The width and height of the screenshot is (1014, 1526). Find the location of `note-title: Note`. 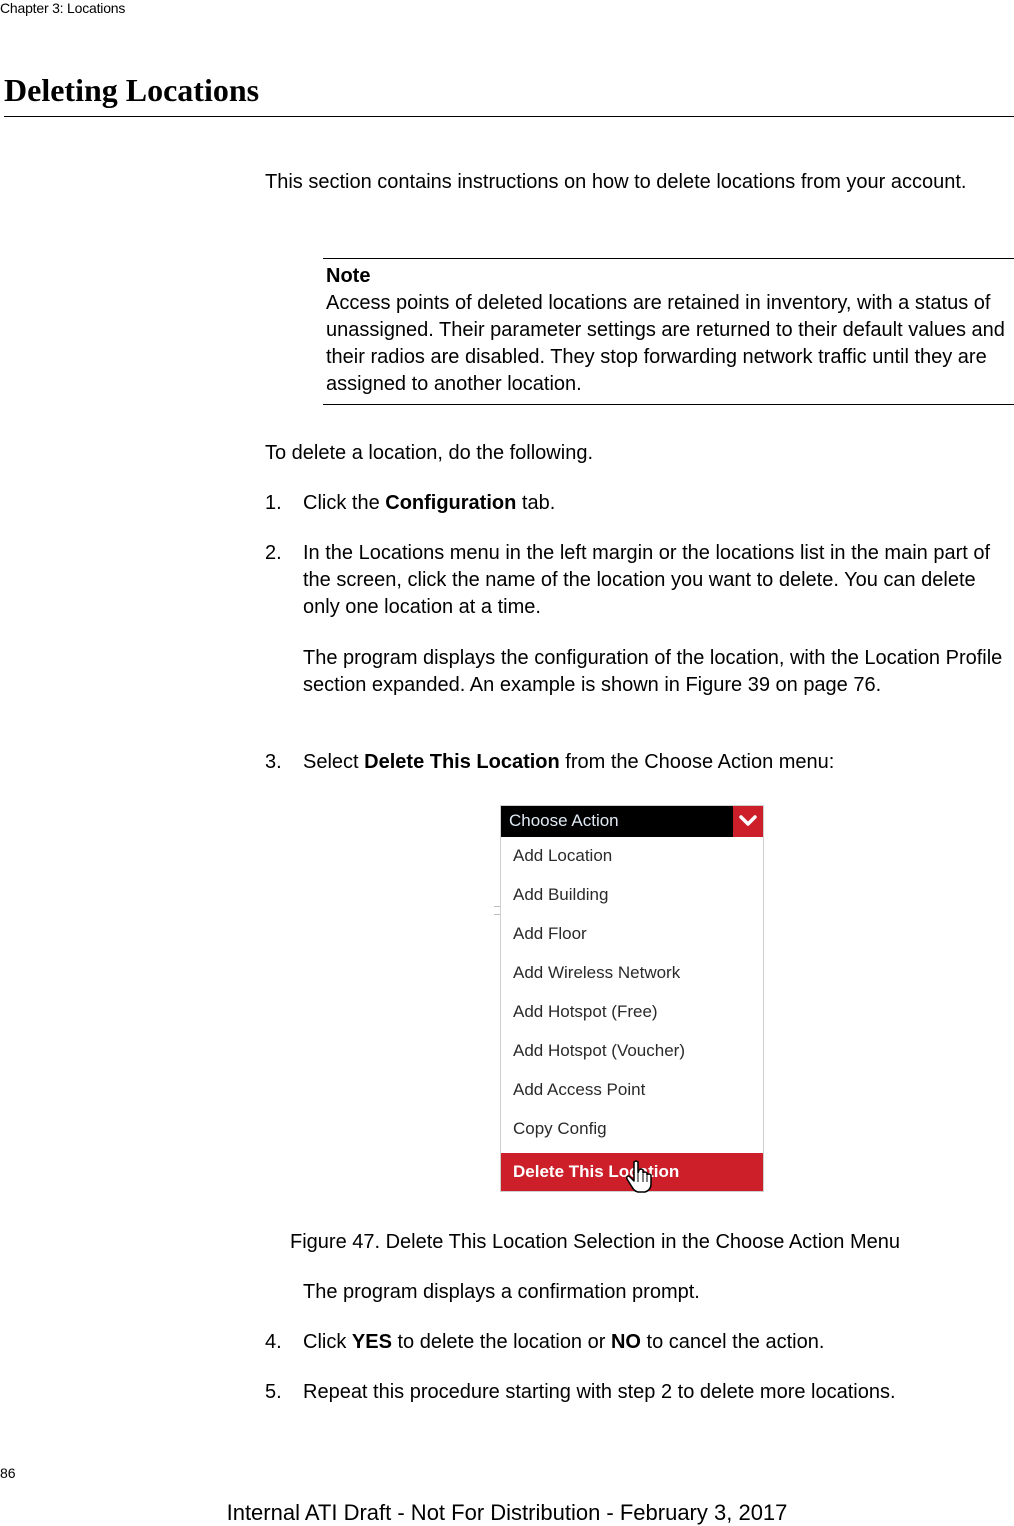

note-title: Note is located at coordinates (348, 276).